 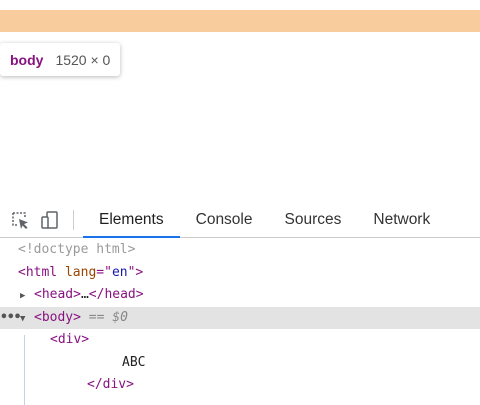 I want to click on dom-node-html: <html lang="en">, so click(x=240, y=273).